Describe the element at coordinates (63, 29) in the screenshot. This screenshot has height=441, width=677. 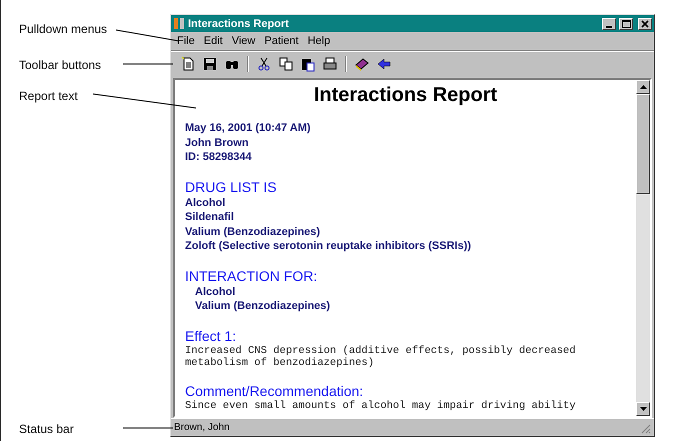
I see `callout-label: Pulldown menus` at that location.